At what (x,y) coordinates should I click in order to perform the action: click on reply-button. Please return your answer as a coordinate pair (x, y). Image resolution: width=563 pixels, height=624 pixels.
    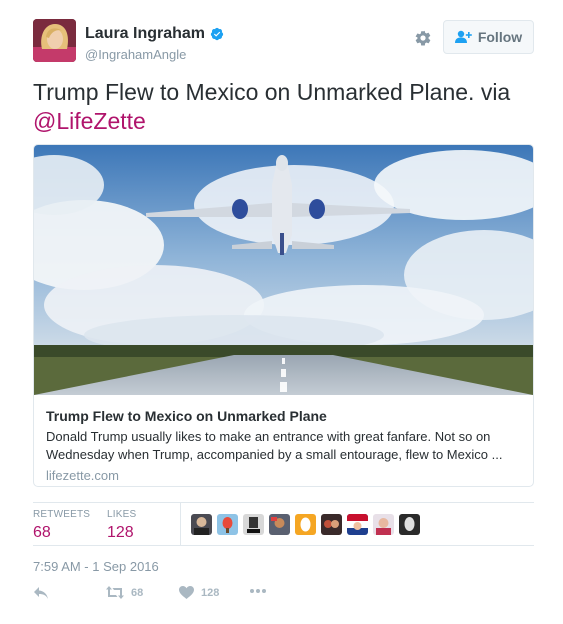
    Looking at the image, I should click on (41, 593).